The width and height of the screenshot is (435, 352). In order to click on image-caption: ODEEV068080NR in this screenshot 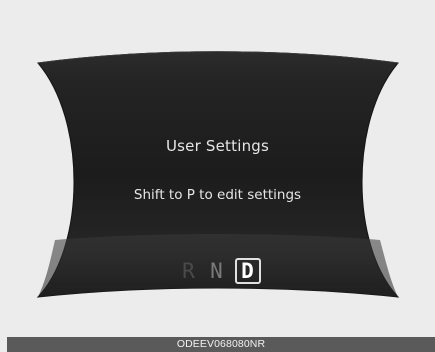, I will do `click(221, 344)`.